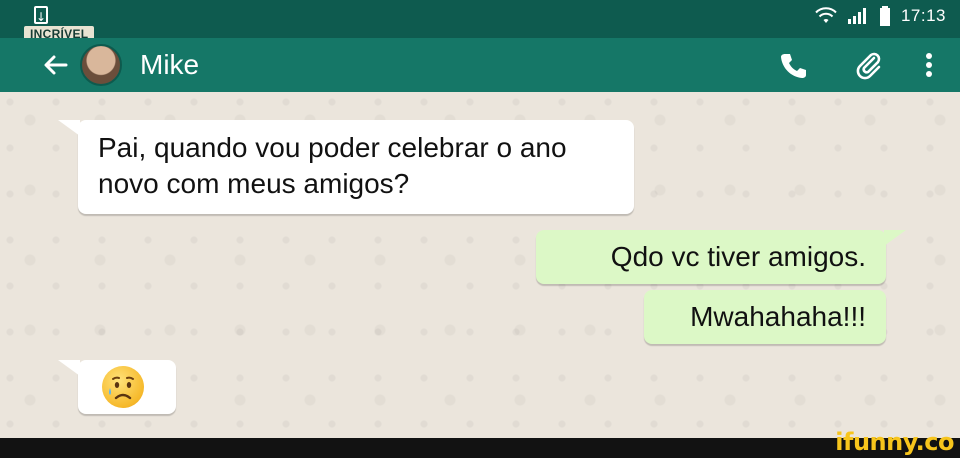  What do you see at coordinates (101, 65) in the screenshot?
I see `avatar` at bounding box center [101, 65].